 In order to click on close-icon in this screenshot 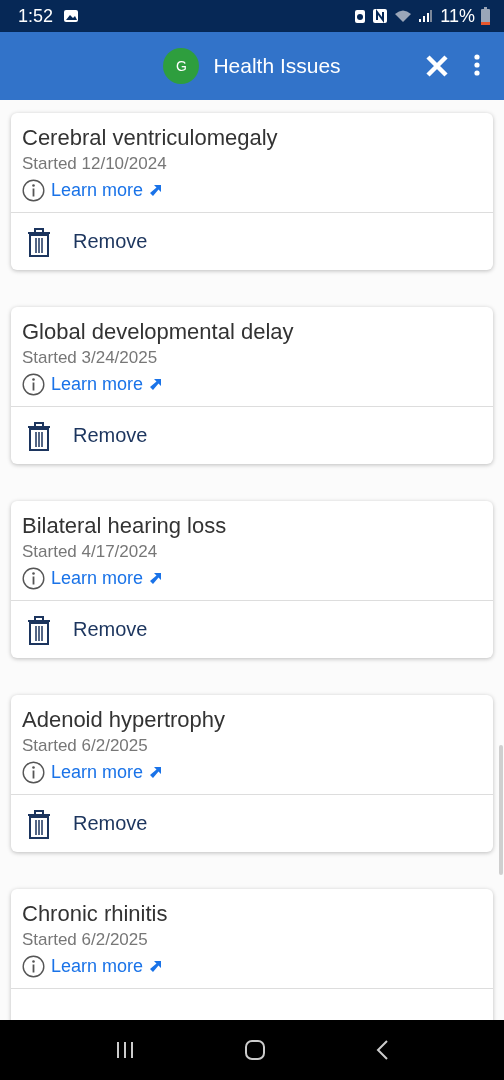, I will do `click(437, 66)`.